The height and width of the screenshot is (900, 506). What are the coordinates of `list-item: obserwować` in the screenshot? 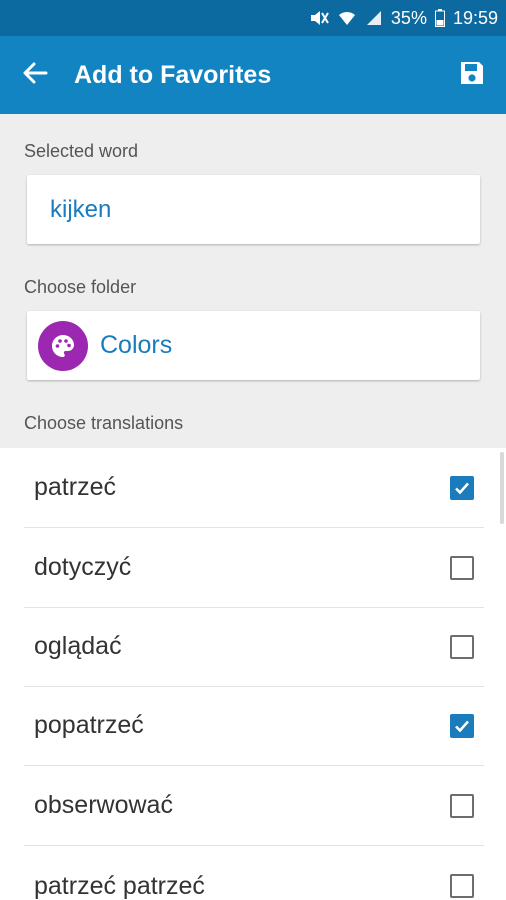 It's located at (254, 806).